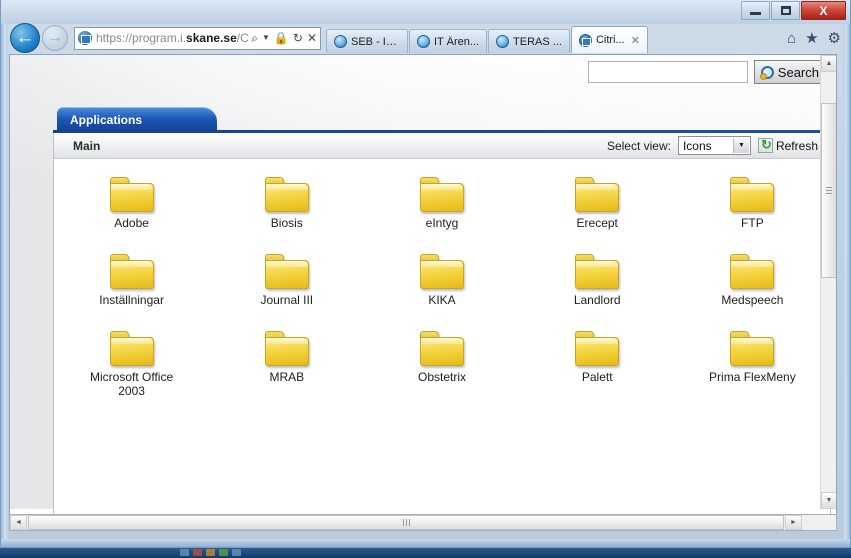 This screenshot has height=558, width=851. Describe the element at coordinates (752, 361) in the screenshot. I see `app-item-prima-flexmeny: Prima FlexMeny` at that location.